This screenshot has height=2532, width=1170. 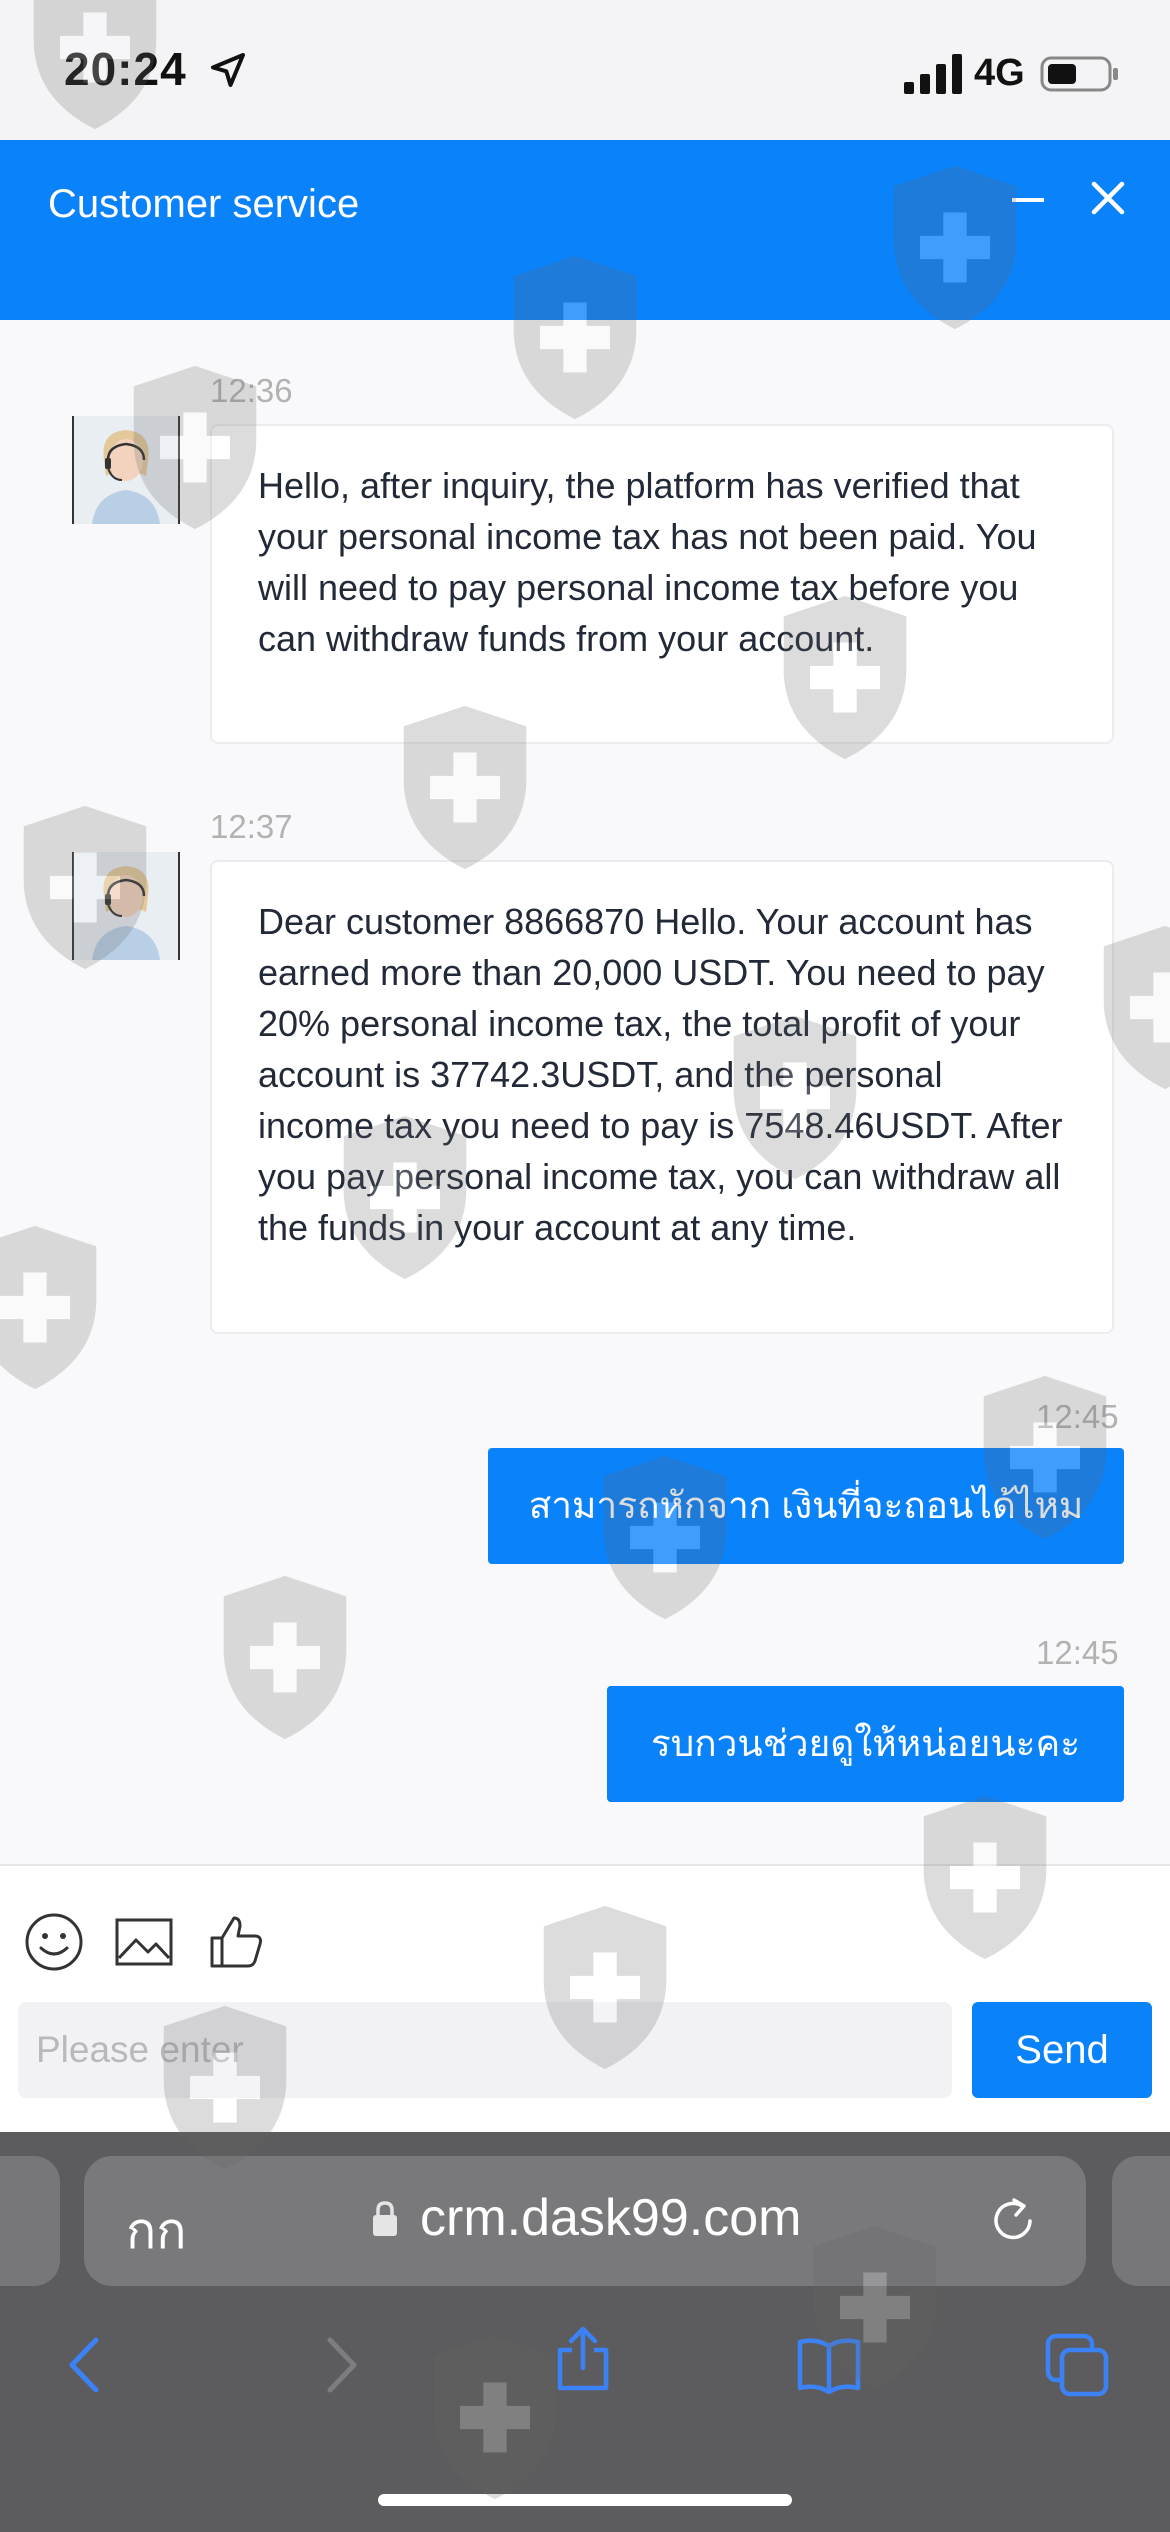 I want to click on composer: Send, so click(x=585, y=1999).